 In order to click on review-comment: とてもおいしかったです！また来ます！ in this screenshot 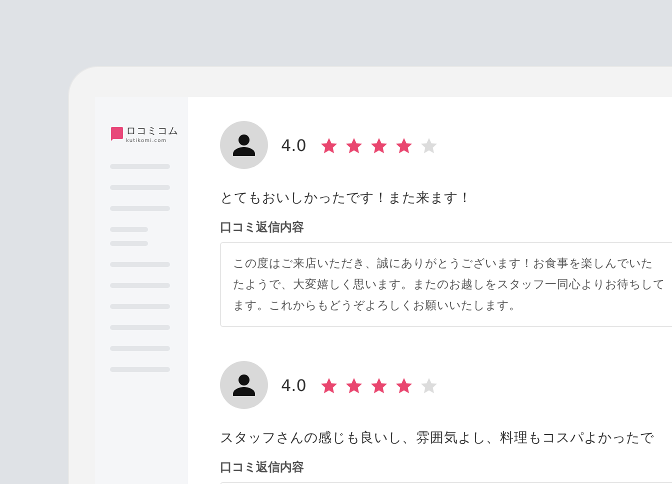, I will do `click(346, 198)`.